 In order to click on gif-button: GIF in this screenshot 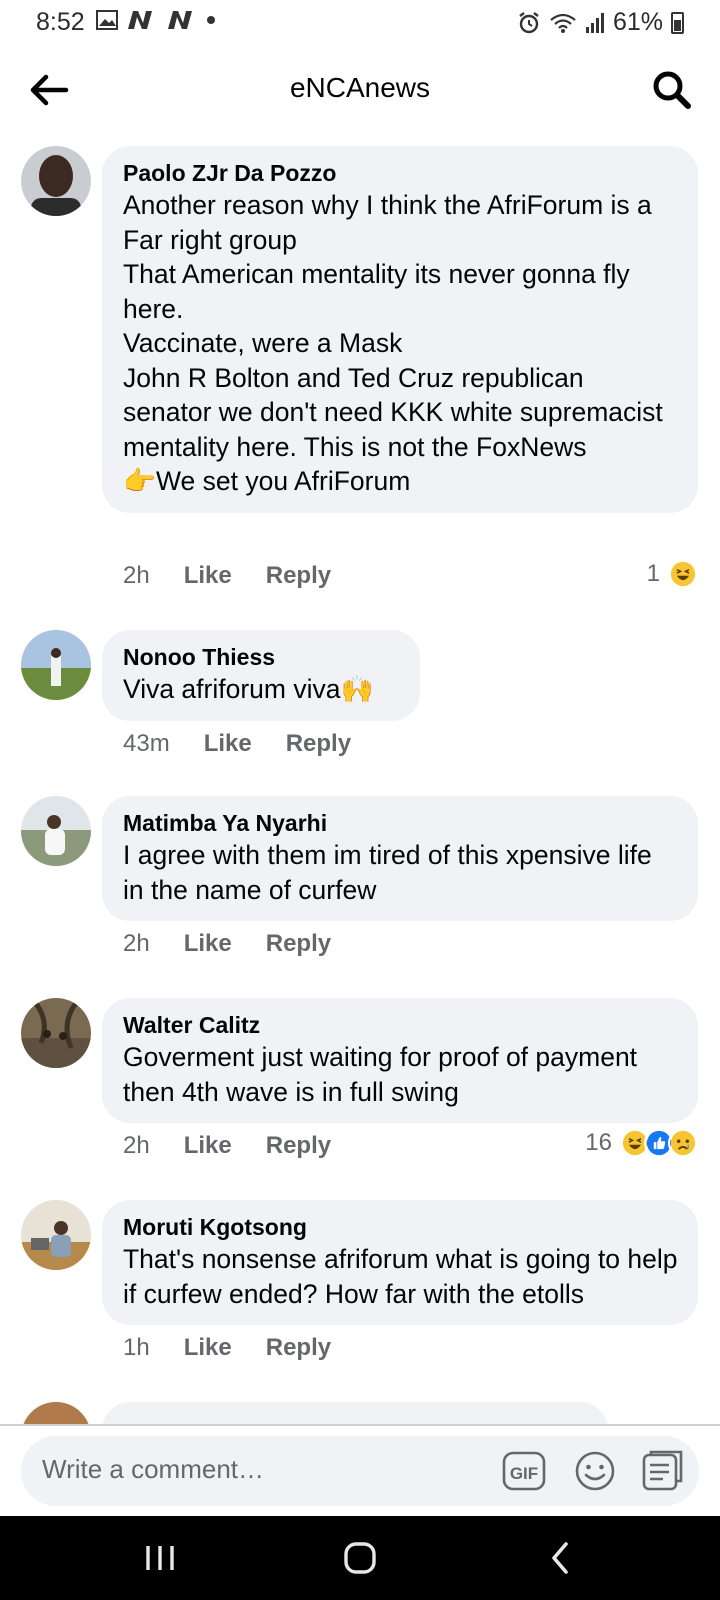, I will do `click(524, 1471)`.